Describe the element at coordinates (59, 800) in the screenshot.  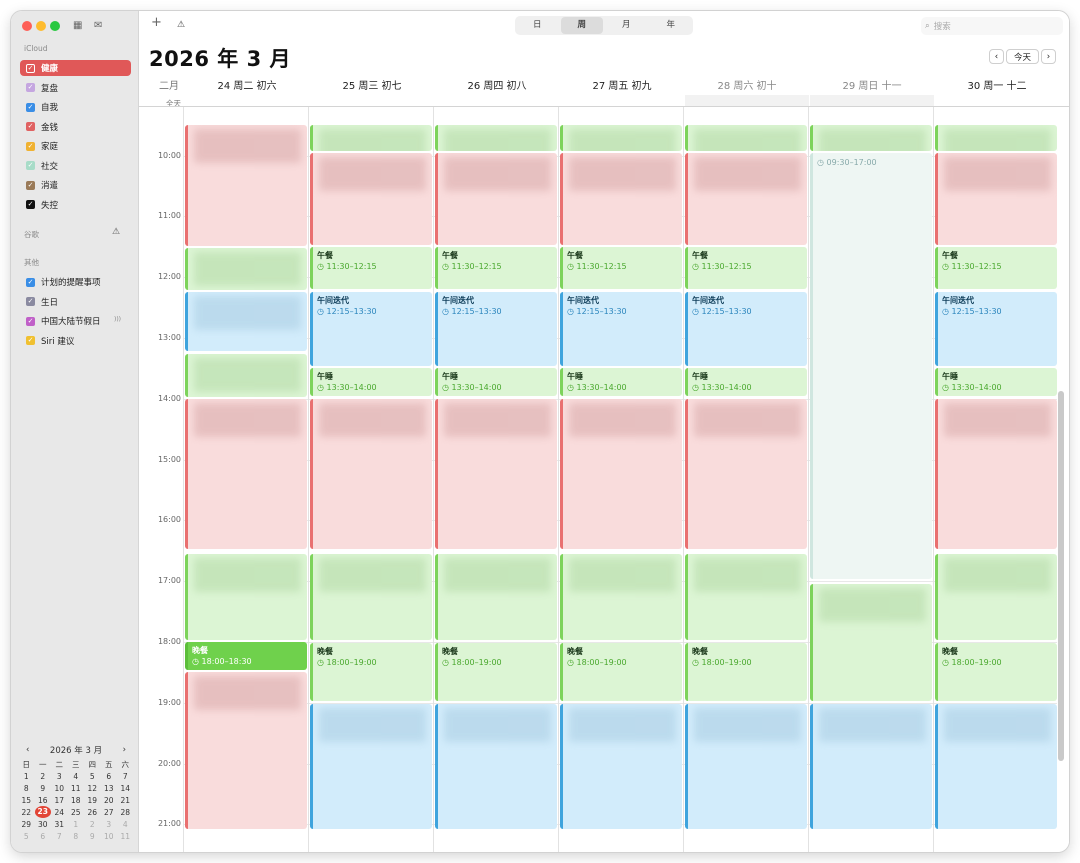
I see `mini-day: 17` at that location.